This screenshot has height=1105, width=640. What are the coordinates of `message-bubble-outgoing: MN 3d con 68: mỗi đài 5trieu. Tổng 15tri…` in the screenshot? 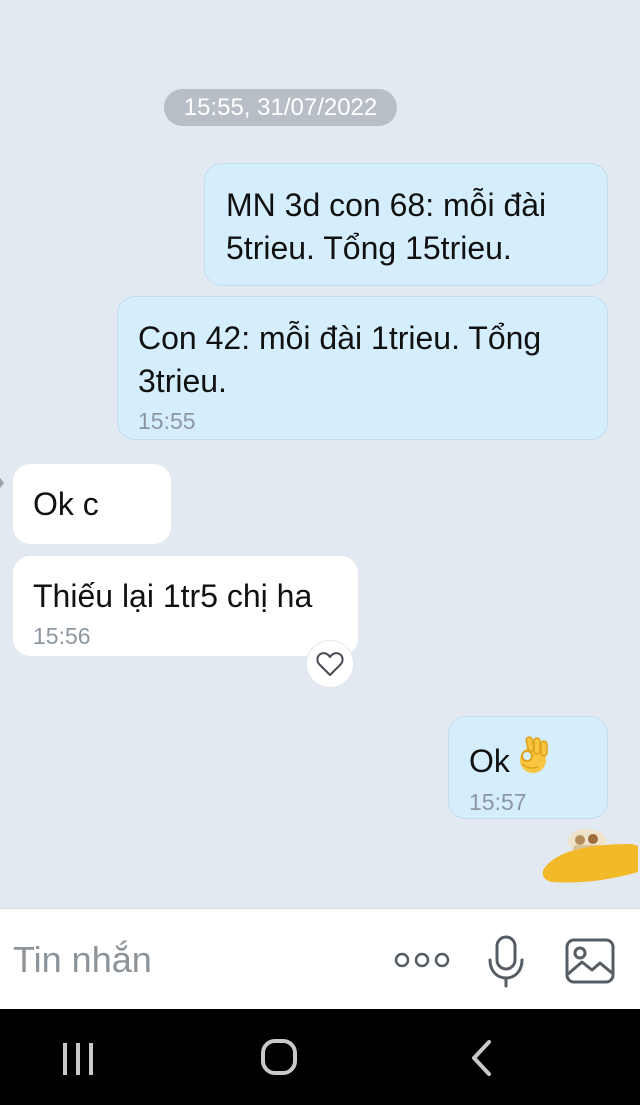 It's located at (406, 224).